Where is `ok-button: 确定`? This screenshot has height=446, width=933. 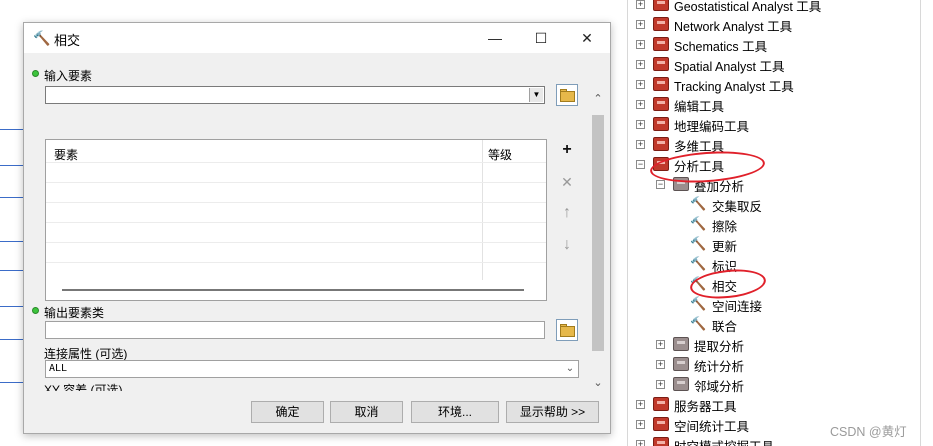 ok-button: 确定 is located at coordinates (287, 412).